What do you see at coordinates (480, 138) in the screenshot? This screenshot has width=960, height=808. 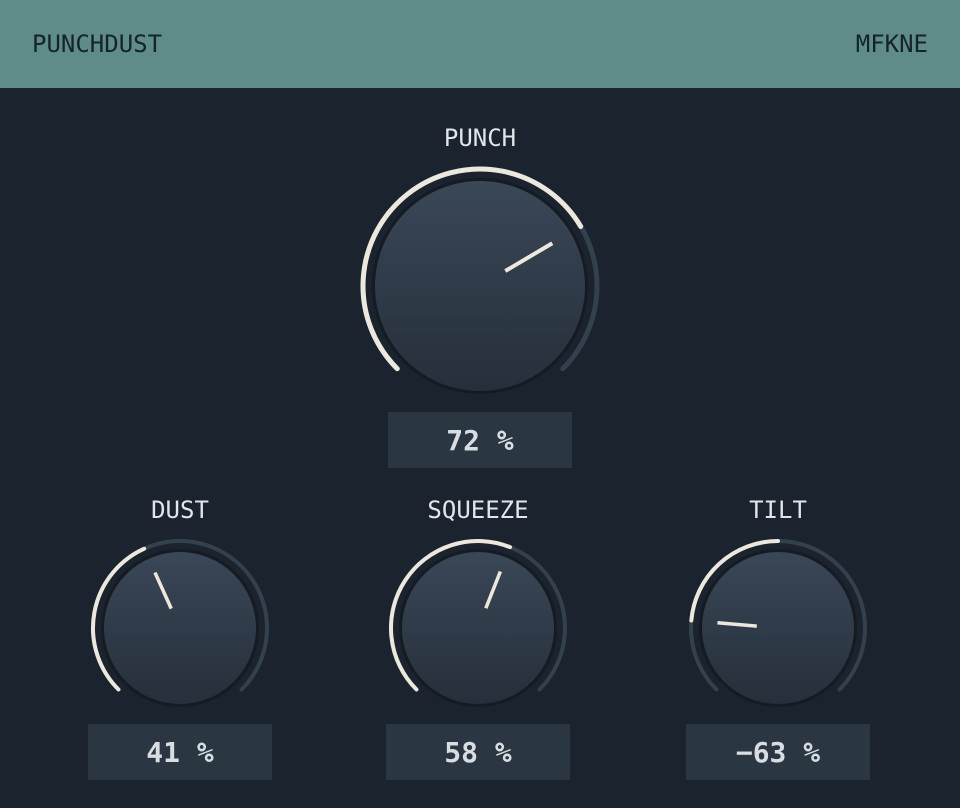 I see `knob-label-punch: PUNCH` at bounding box center [480, 138].